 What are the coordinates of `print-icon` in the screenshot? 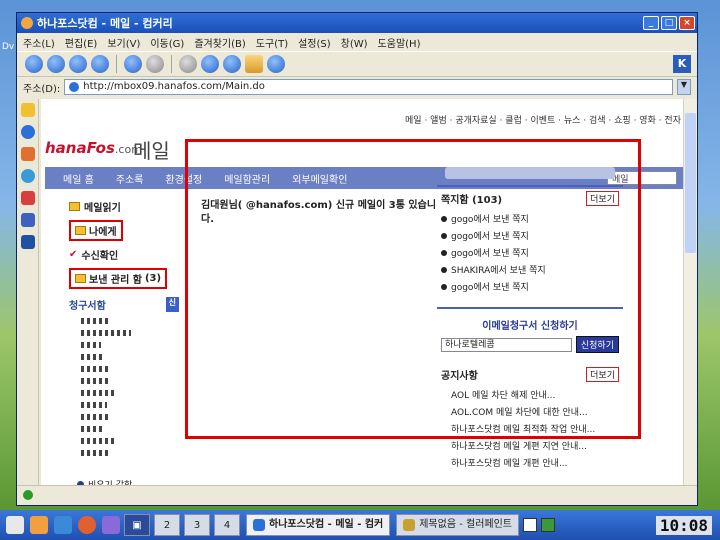 It's located at (188, 64).